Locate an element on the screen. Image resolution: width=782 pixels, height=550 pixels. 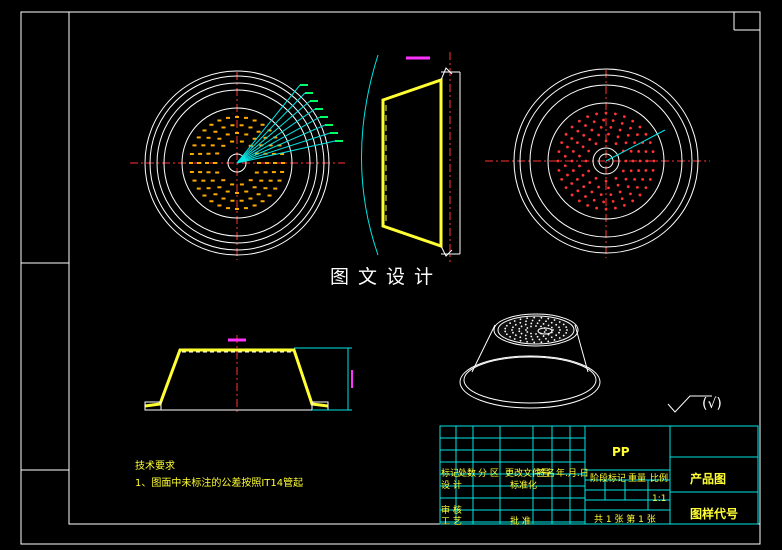
section-profile is located at coordinates (412, 163).